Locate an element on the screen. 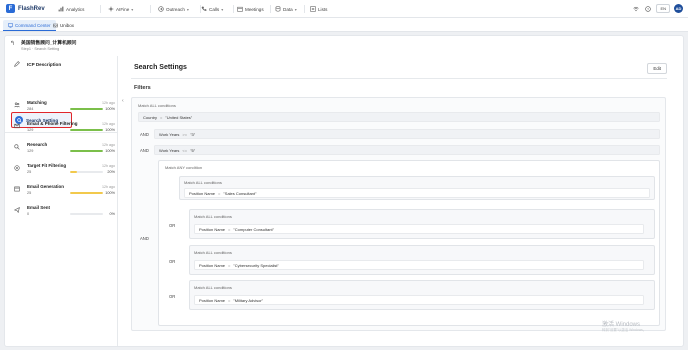 Image resolution: width=688 pixels, height=350 pixels. step-email-generation: Email Generation 12h ago 25 100% is located at coordinates (65, 189).